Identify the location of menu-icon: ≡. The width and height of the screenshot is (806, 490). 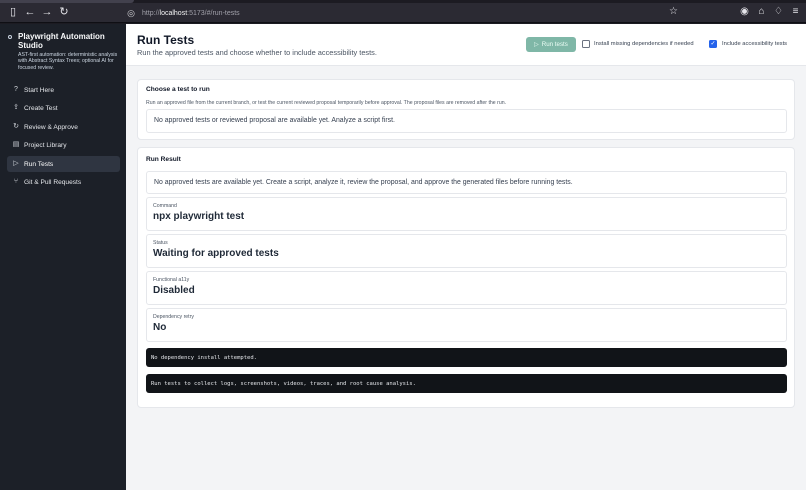
(795, 11).